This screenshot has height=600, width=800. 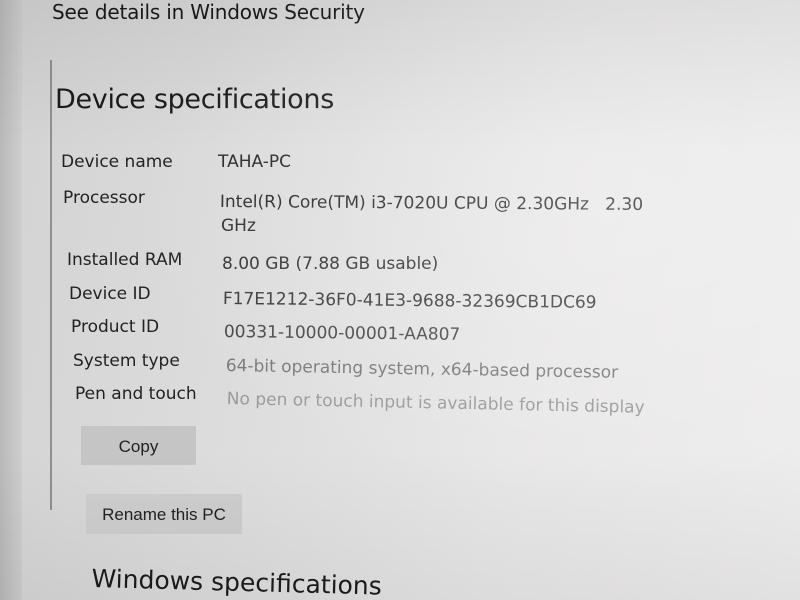 I want to click on processor-value-continued: GHz, so click(x=238, y=226).